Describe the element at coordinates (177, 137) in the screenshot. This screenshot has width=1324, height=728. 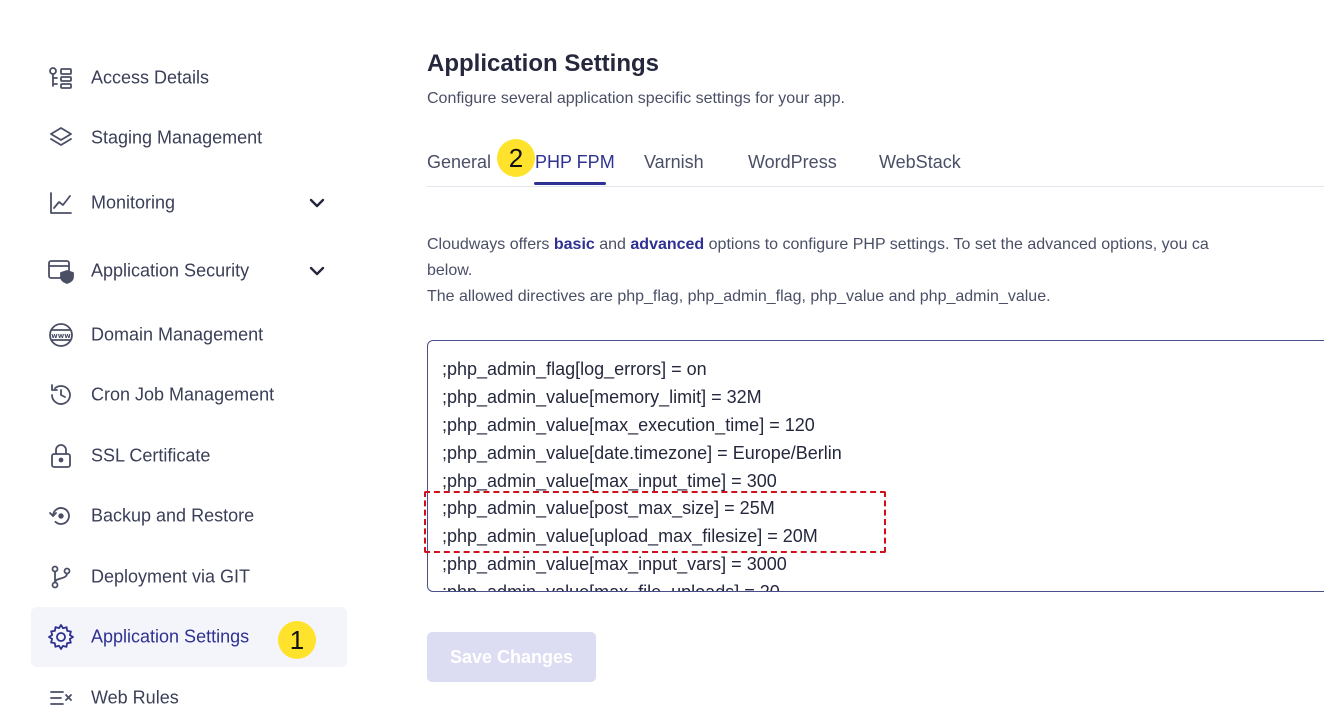
I see `sidebar-item-label: Staging Management` at that location.